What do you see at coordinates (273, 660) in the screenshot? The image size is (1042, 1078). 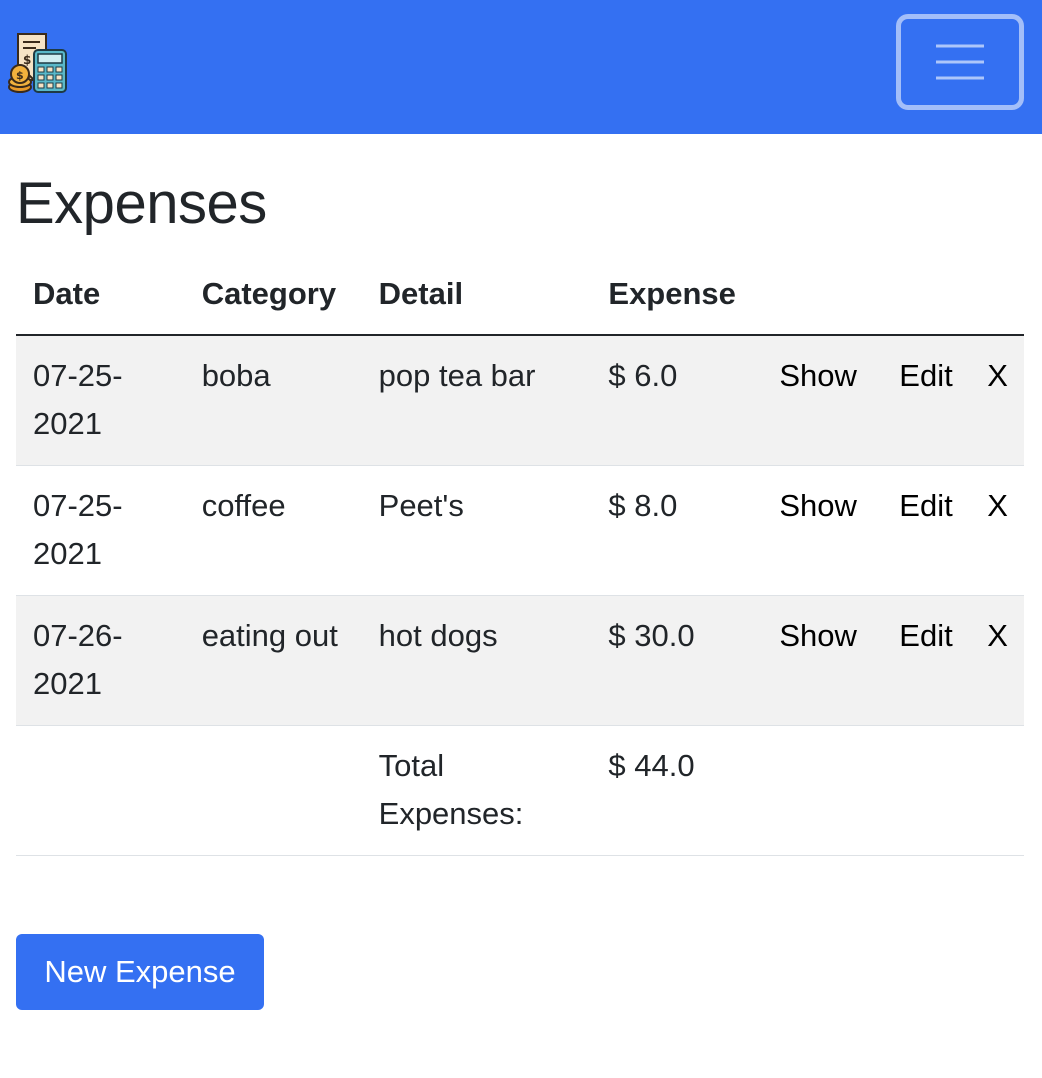 I see `cell-category: eating out` at bounding box center [273, 660].